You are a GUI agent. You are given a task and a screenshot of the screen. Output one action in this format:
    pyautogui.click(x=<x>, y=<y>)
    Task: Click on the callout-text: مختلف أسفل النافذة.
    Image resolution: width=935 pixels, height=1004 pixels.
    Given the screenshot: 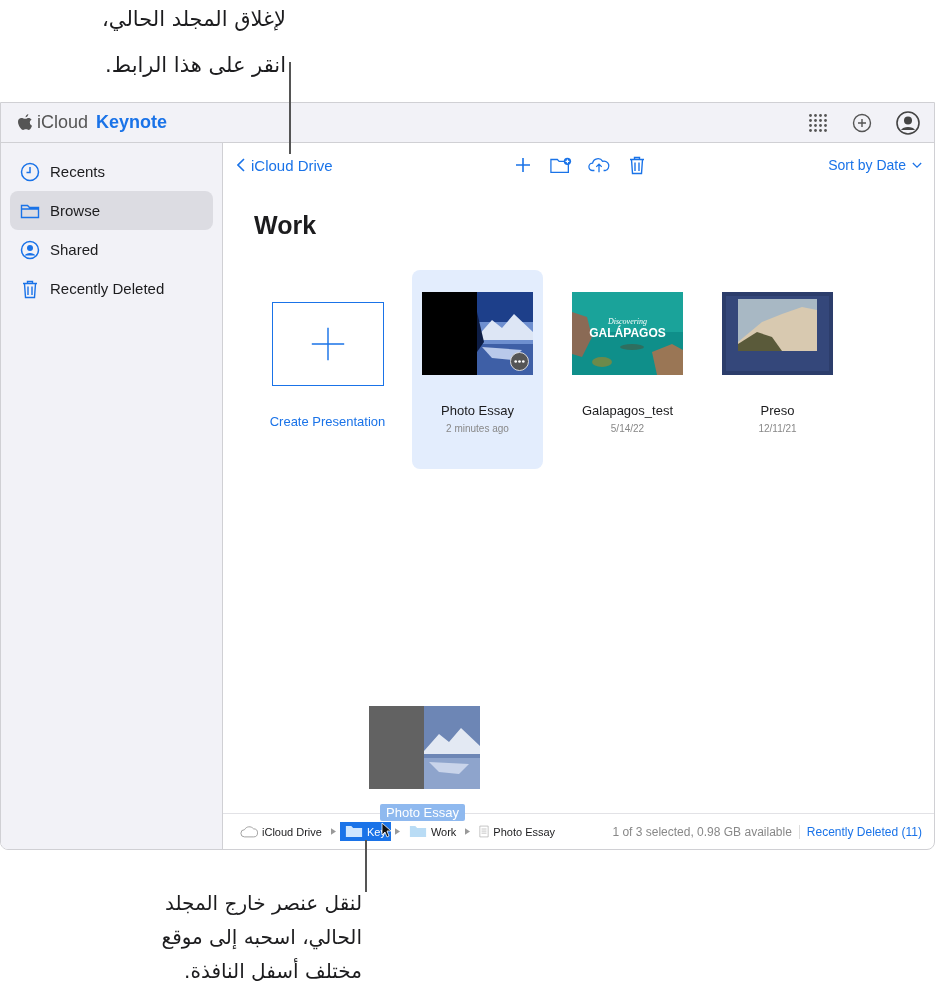 What is the action you would take?
    pyautogui.click(x=273, y=971)
    